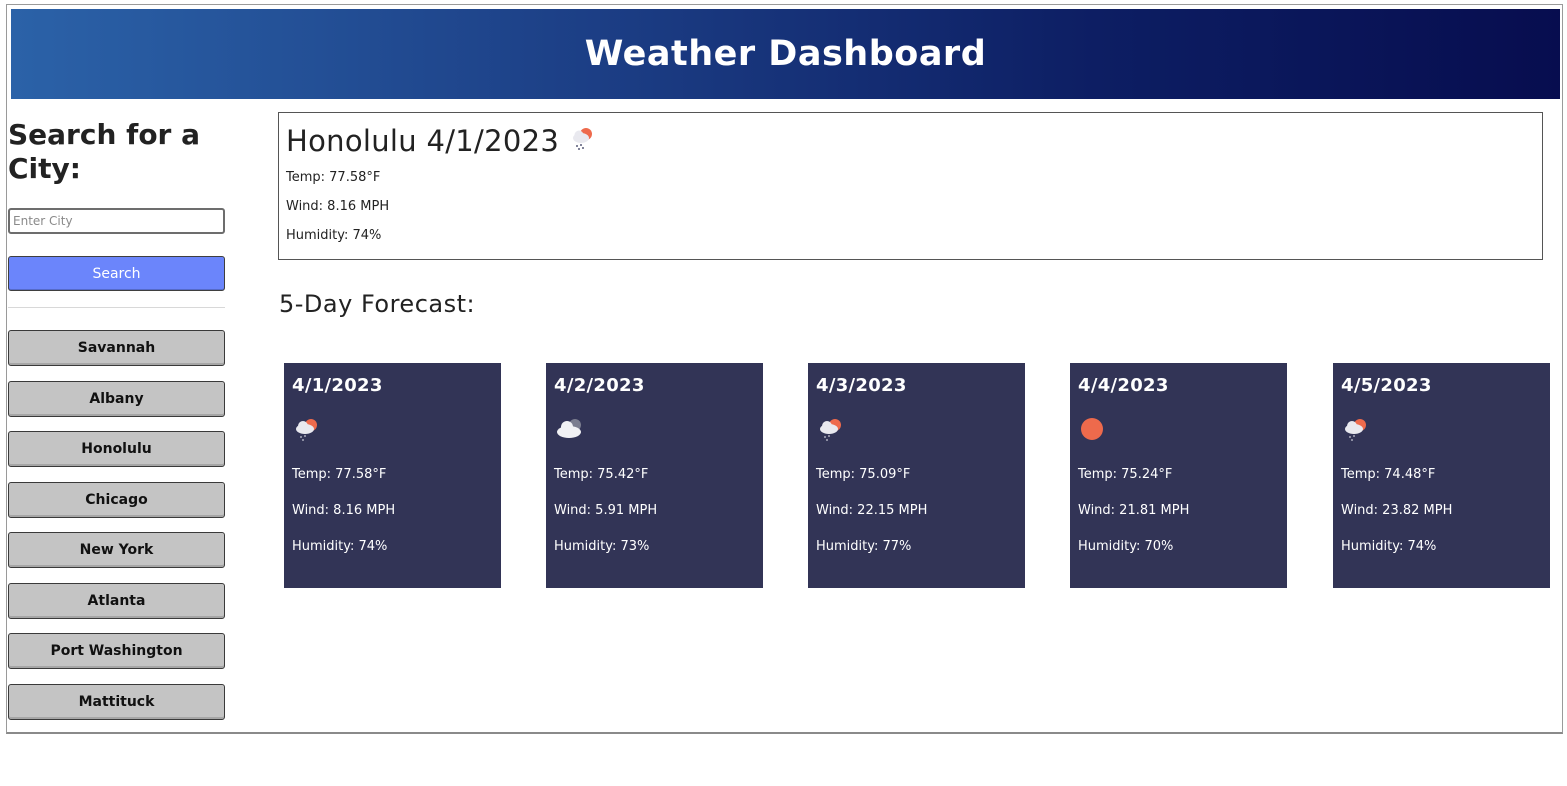 Image resolution: width=1567 pixels, height=786 pixels. What do you see at coordinates (333, 177) in the screenshot?
I see `current-temp: Temp: 77.58°F` at bounding box center [333, 177].